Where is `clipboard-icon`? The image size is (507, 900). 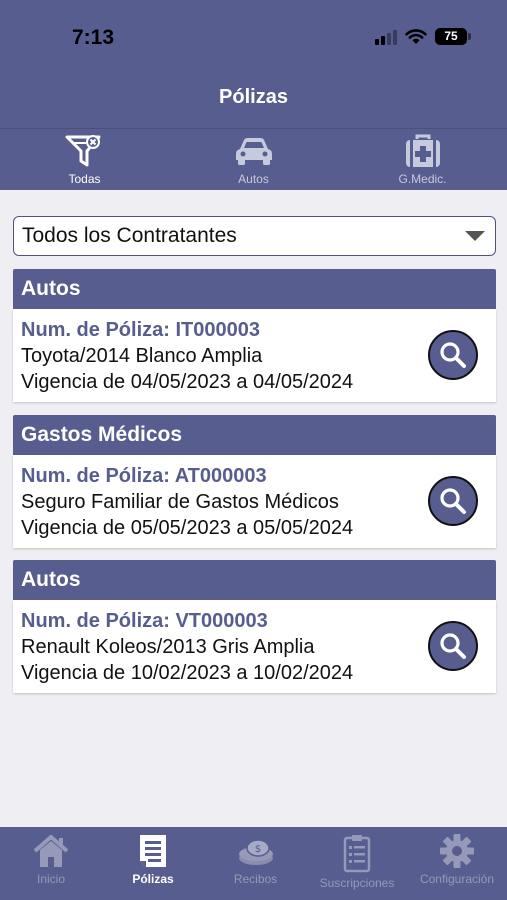
clipboard-icon is located at coordinates (357, 854).